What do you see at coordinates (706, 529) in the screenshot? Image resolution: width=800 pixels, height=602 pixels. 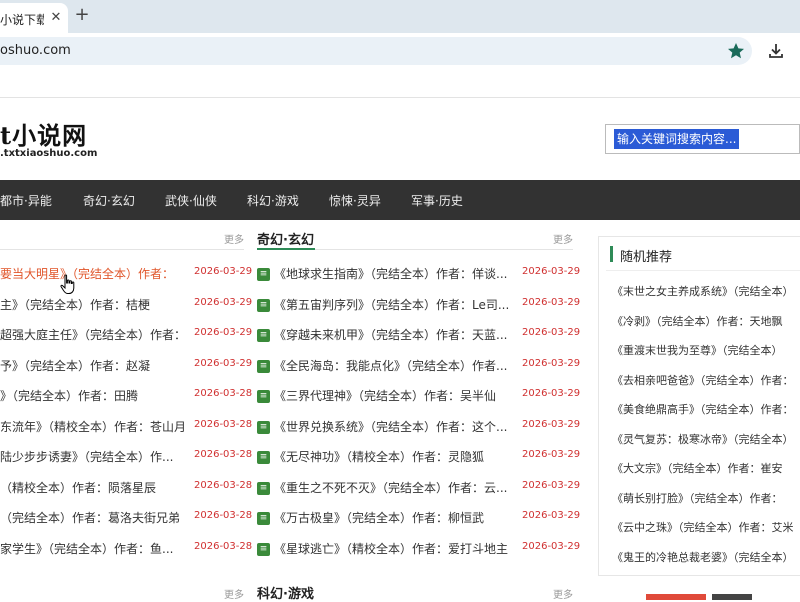 I see `sidebar-item: 《云中之珠》（完结全本）作者：艾米` at bounding box center [706, 529].